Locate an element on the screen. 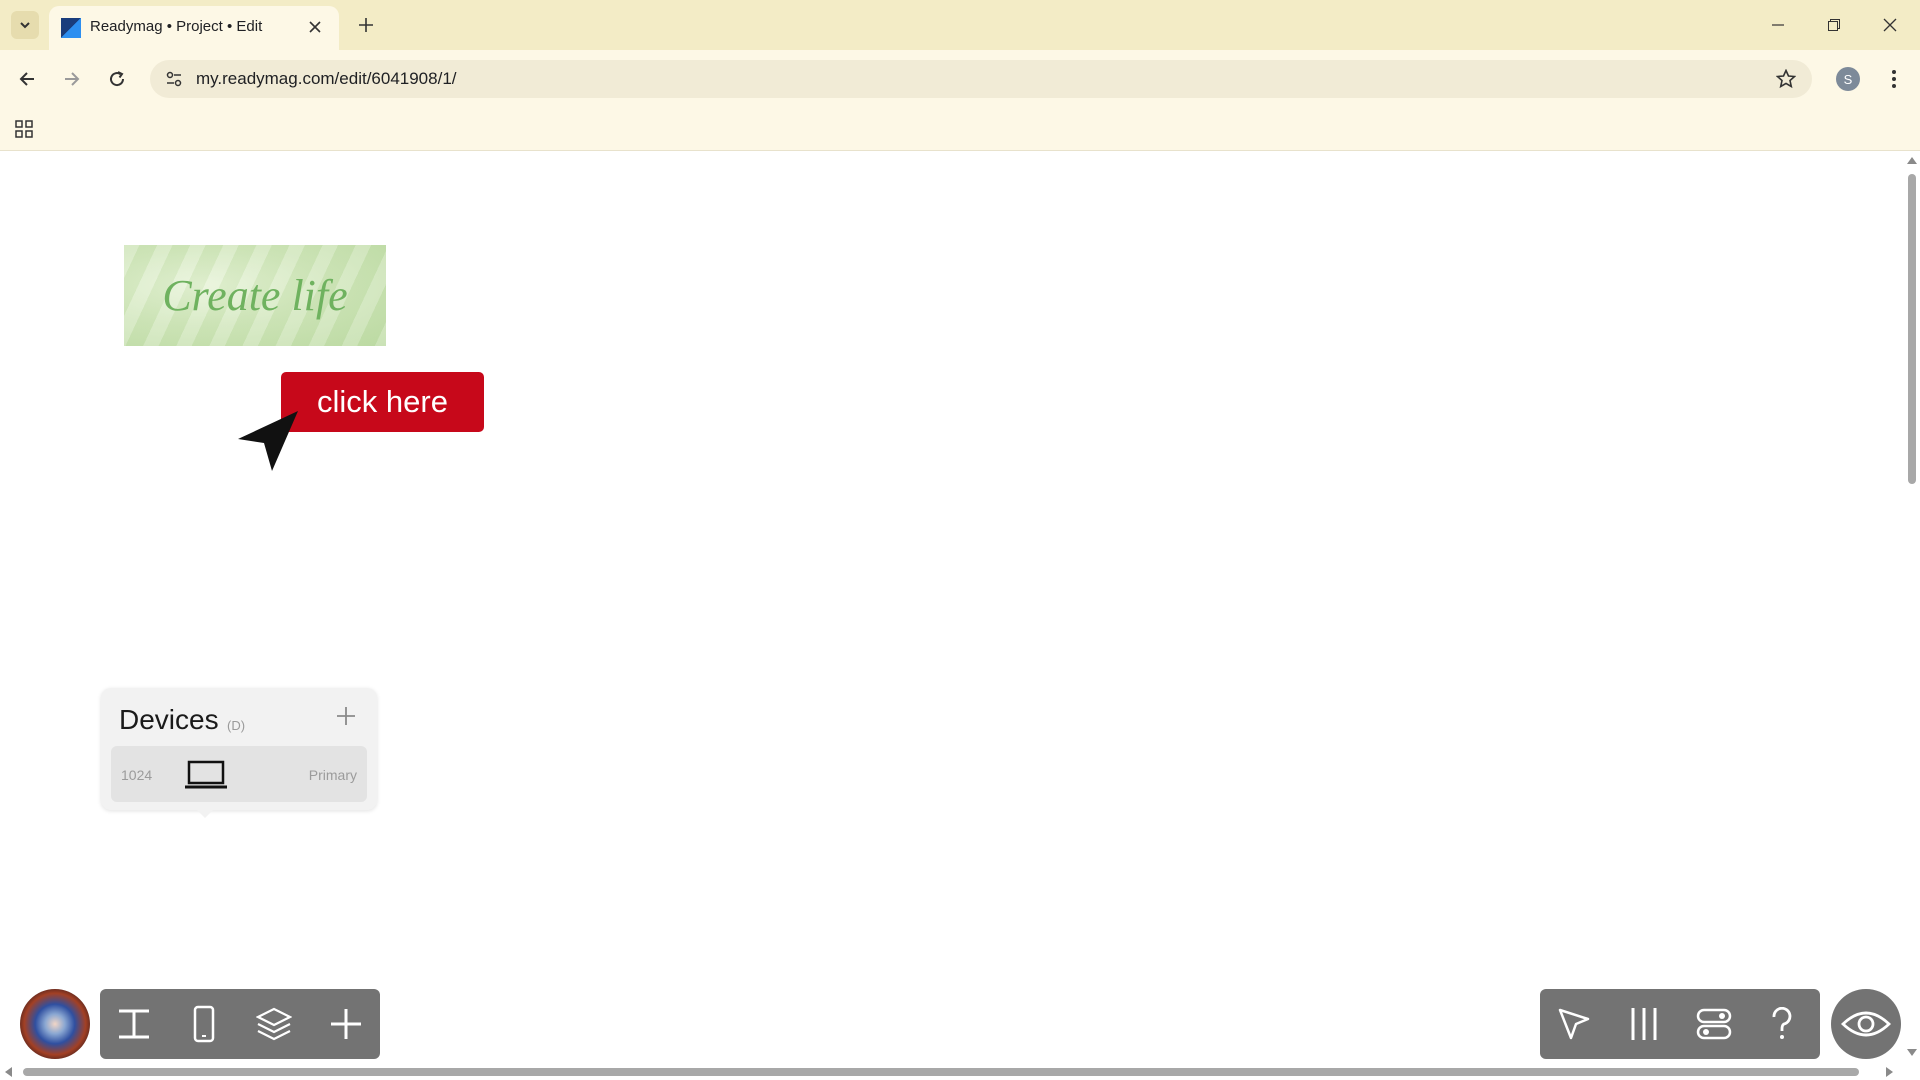 This screenshot has height=1080, width=1920. scroll-left-arrow-icon is located at coordinates (8, 1072).